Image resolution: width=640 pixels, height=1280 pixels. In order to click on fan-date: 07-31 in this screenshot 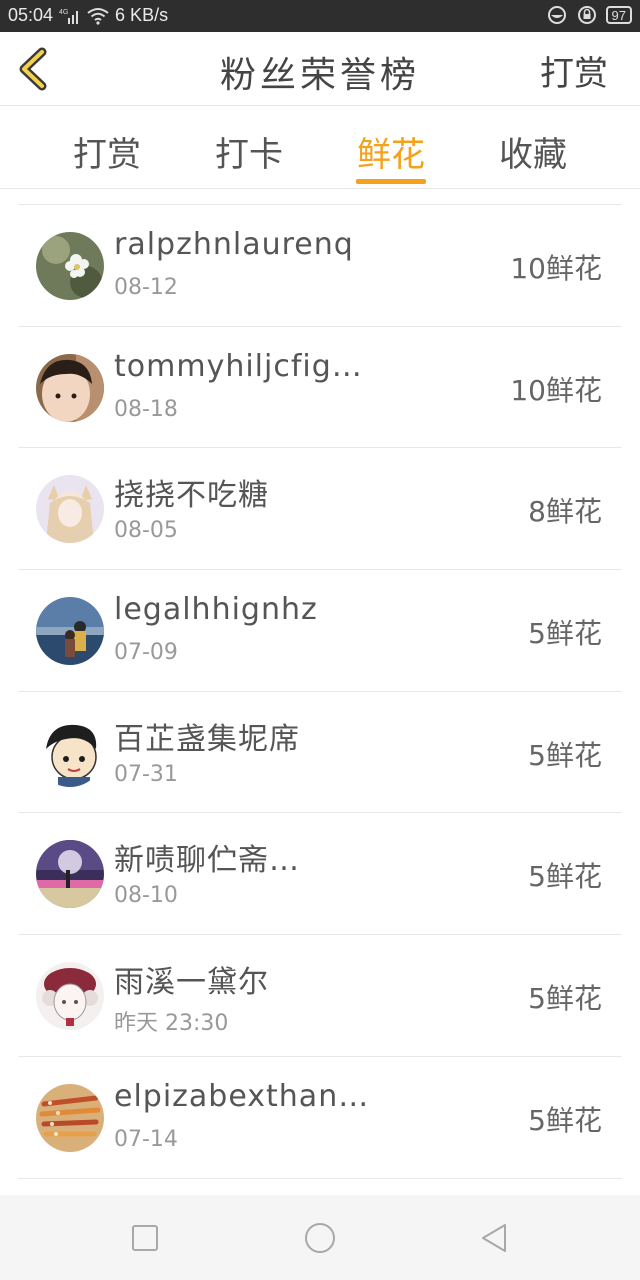, I will do `click(146, 774)`.